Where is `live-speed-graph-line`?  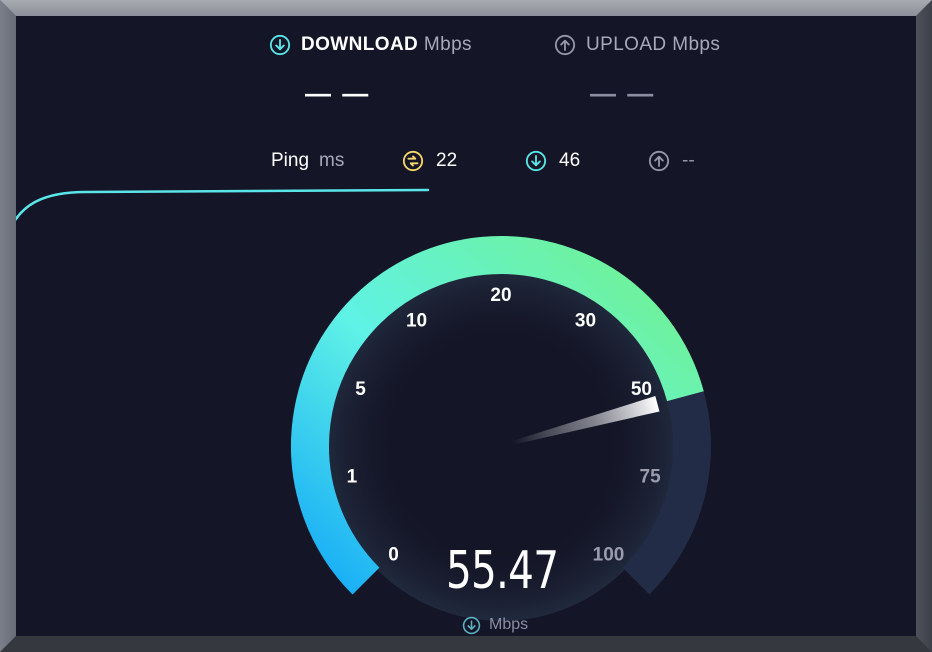
live-speed-graph-line is located at coordinates (223, 205).